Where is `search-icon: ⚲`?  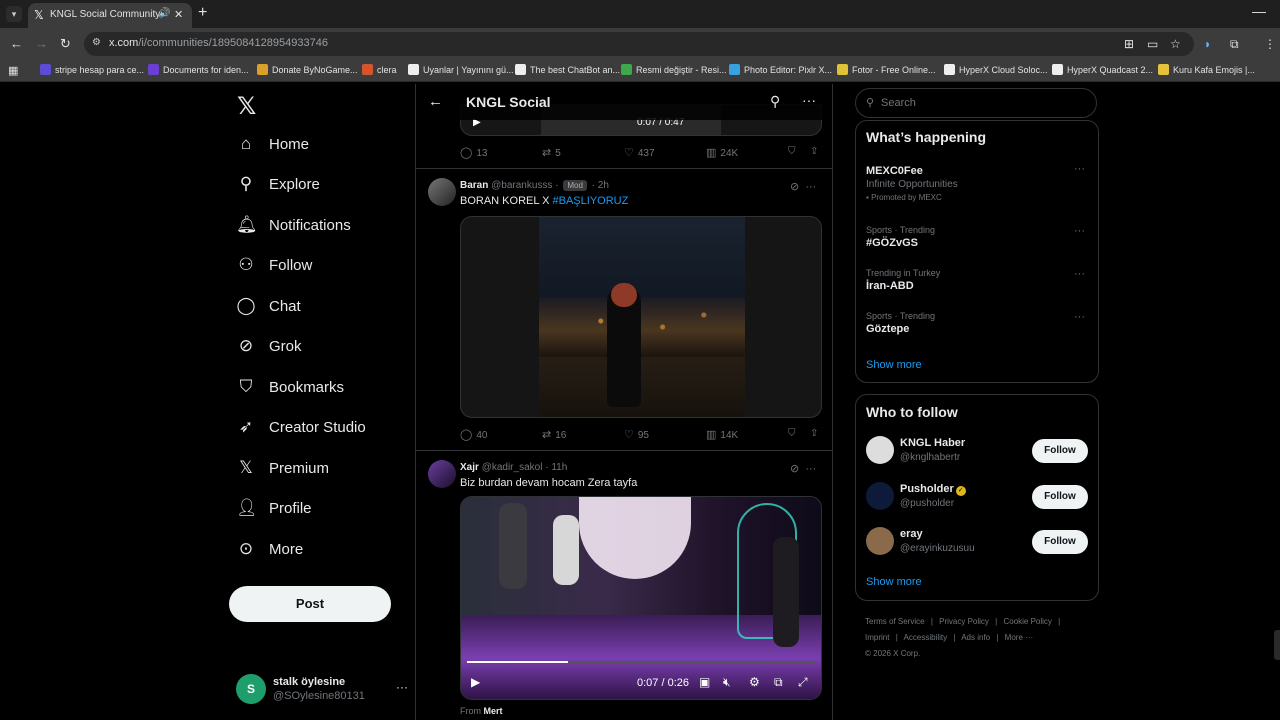
search-icon: ⚲ is located at coordinates (775, 101).